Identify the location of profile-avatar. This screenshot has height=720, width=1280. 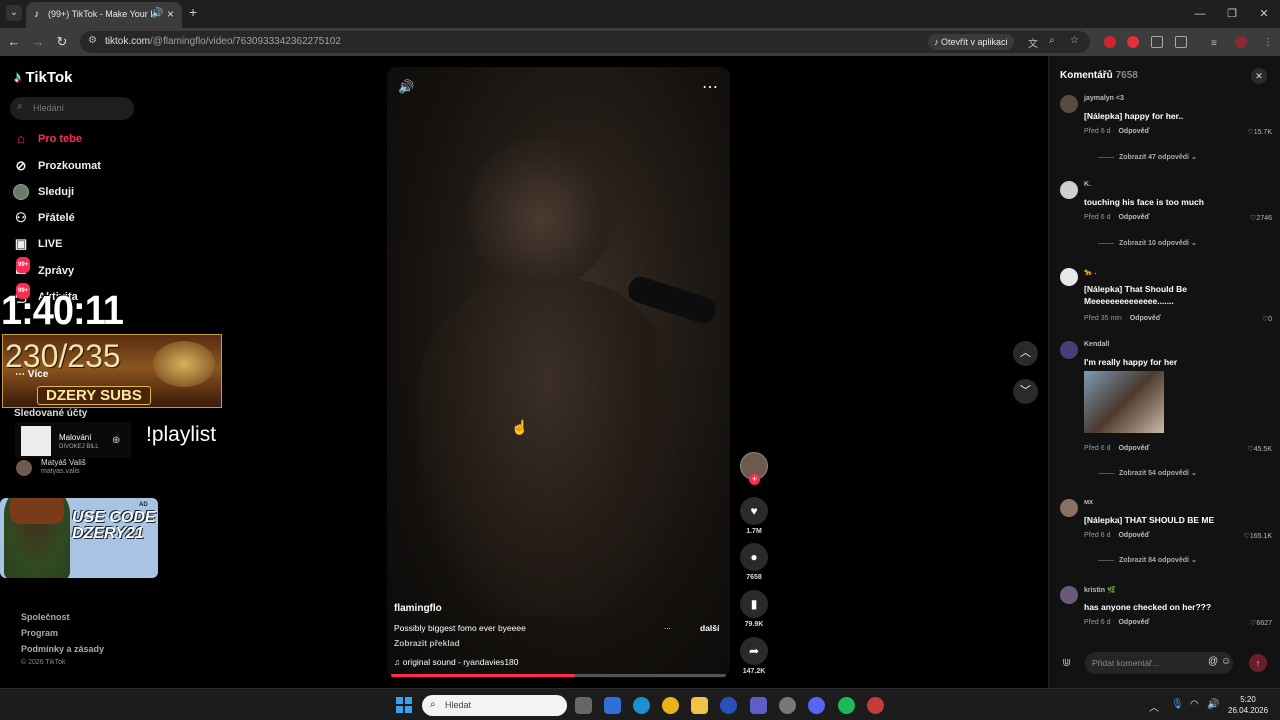
(1241, 42).